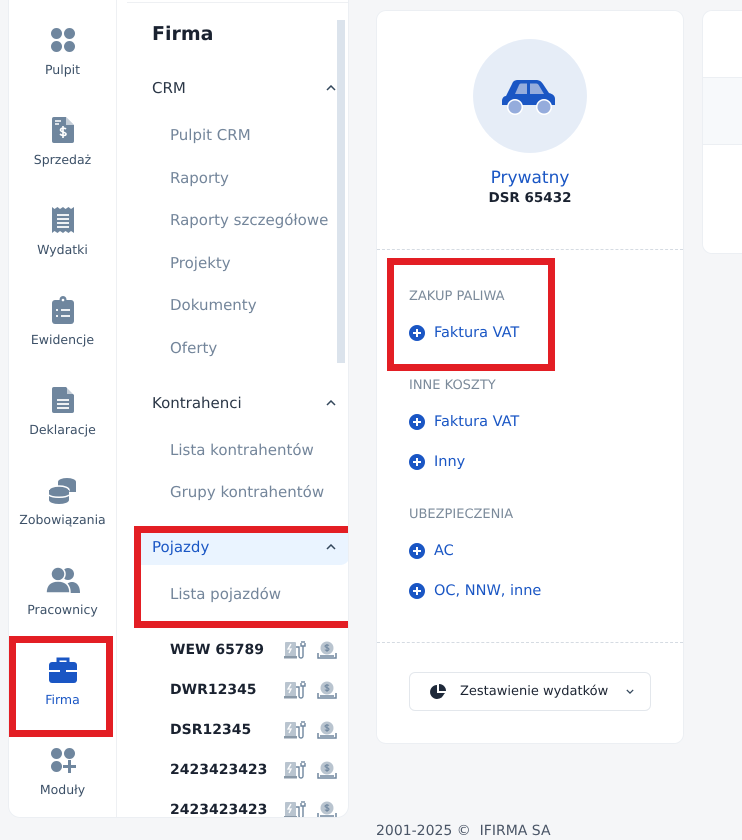 The width and height of the screenshot is (742, 840). Describe the element at coordinates (247, 492) in the screenshot. I see `menu-item: Grupy kontrahentów` at that location.